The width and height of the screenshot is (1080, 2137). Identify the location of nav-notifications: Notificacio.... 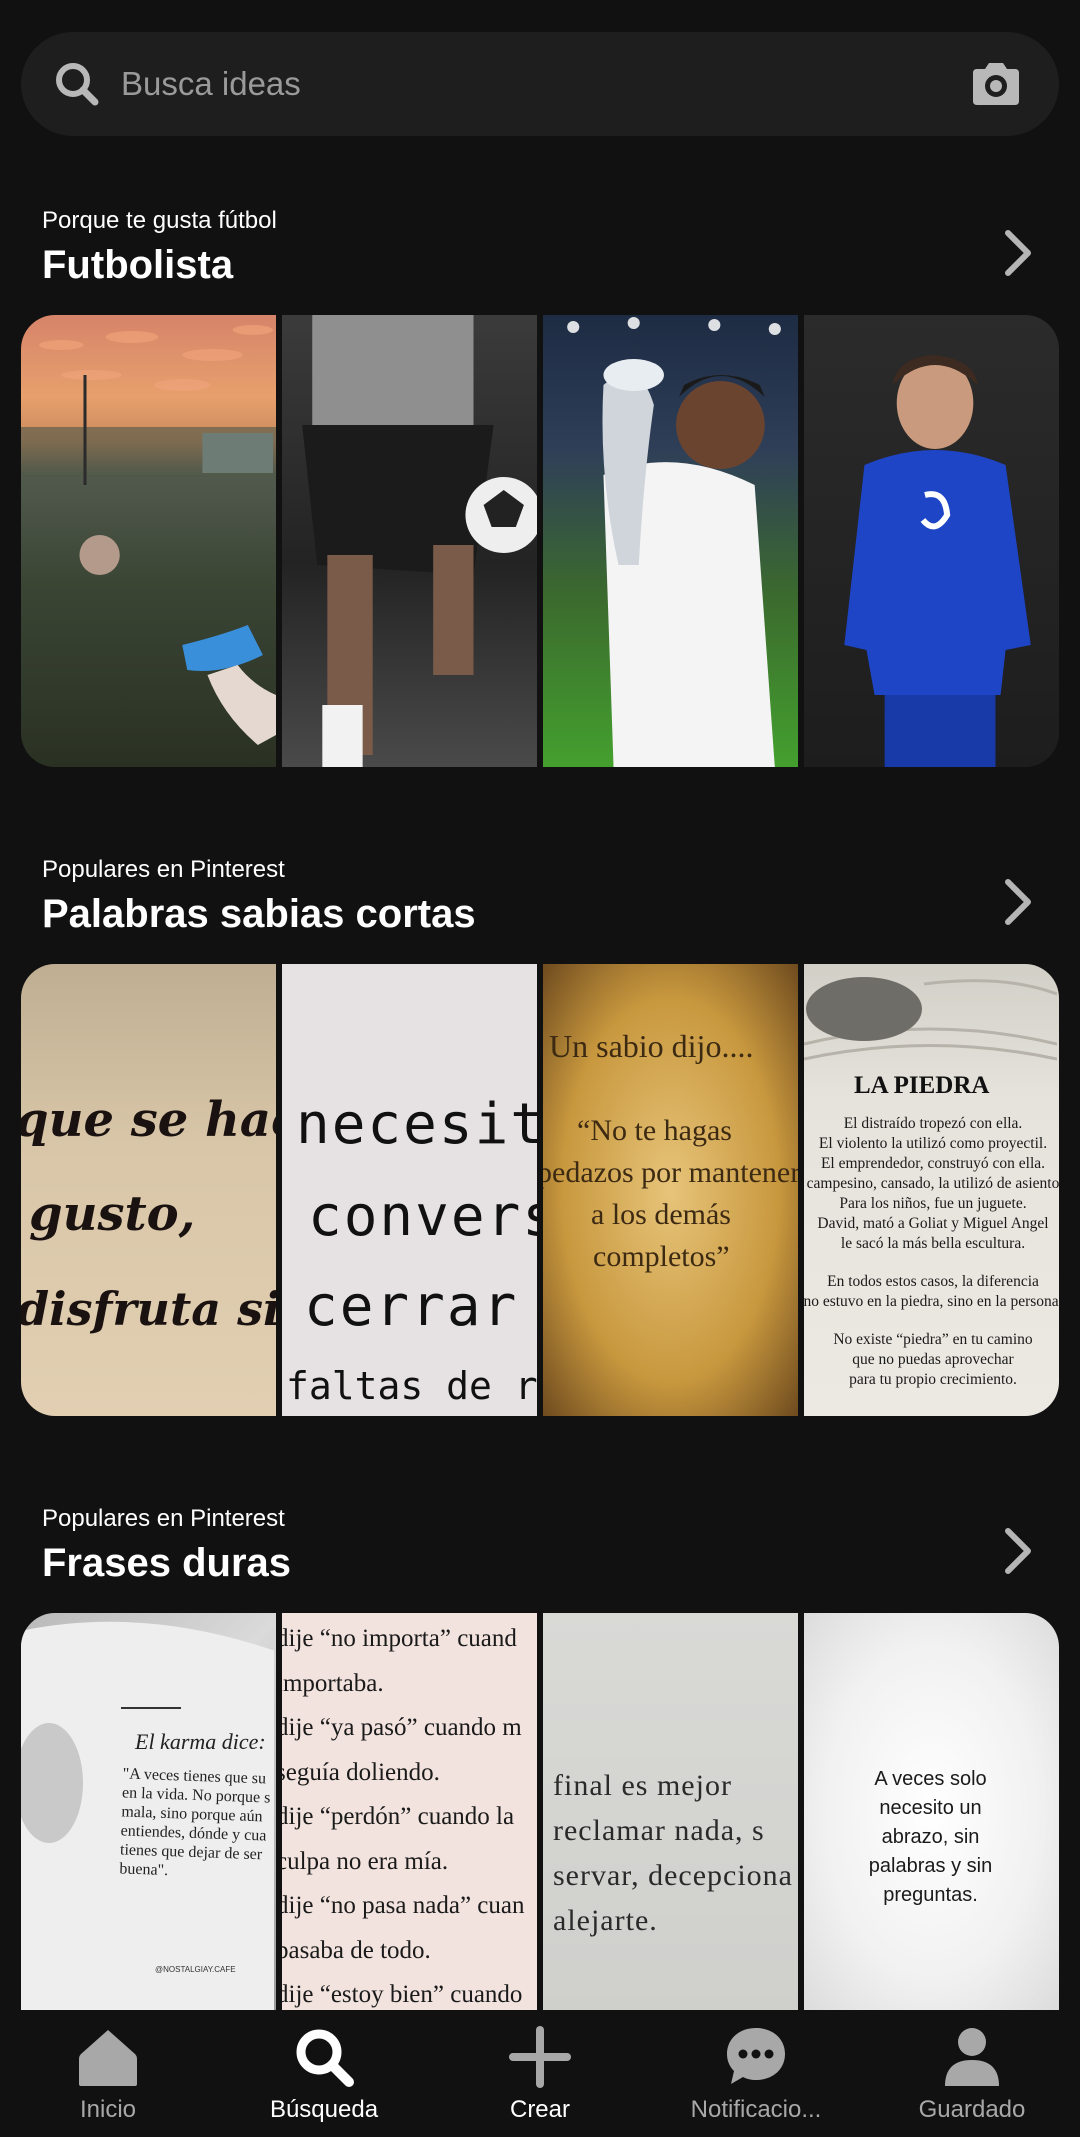
(756, 2073).